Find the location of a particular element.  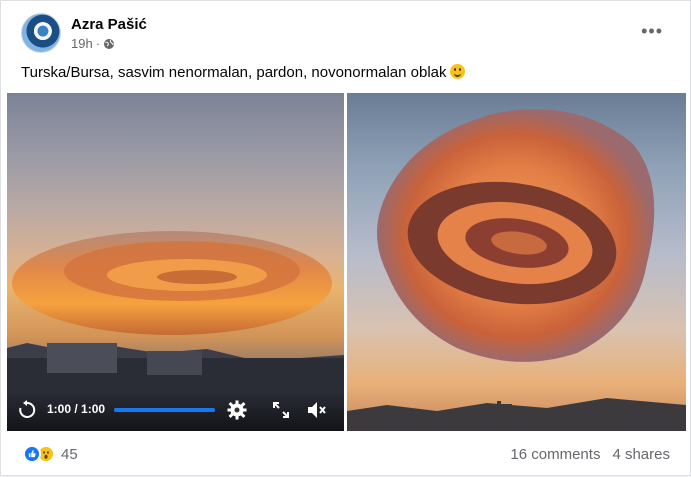

reaction-count: 45 is located at coordinates (69, 454).